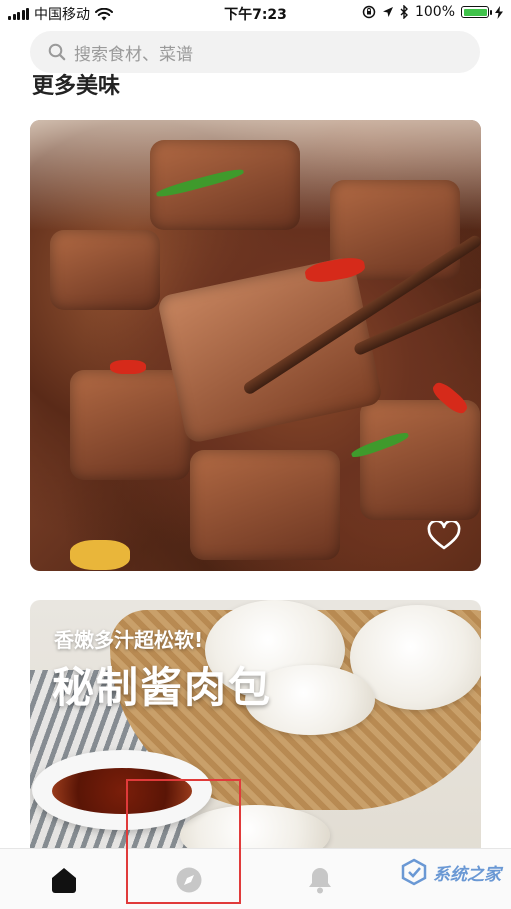 Image resolution: width=511 pixels, height=909 pixels. I want to click on bluetooth-icon, so click(404, 12).